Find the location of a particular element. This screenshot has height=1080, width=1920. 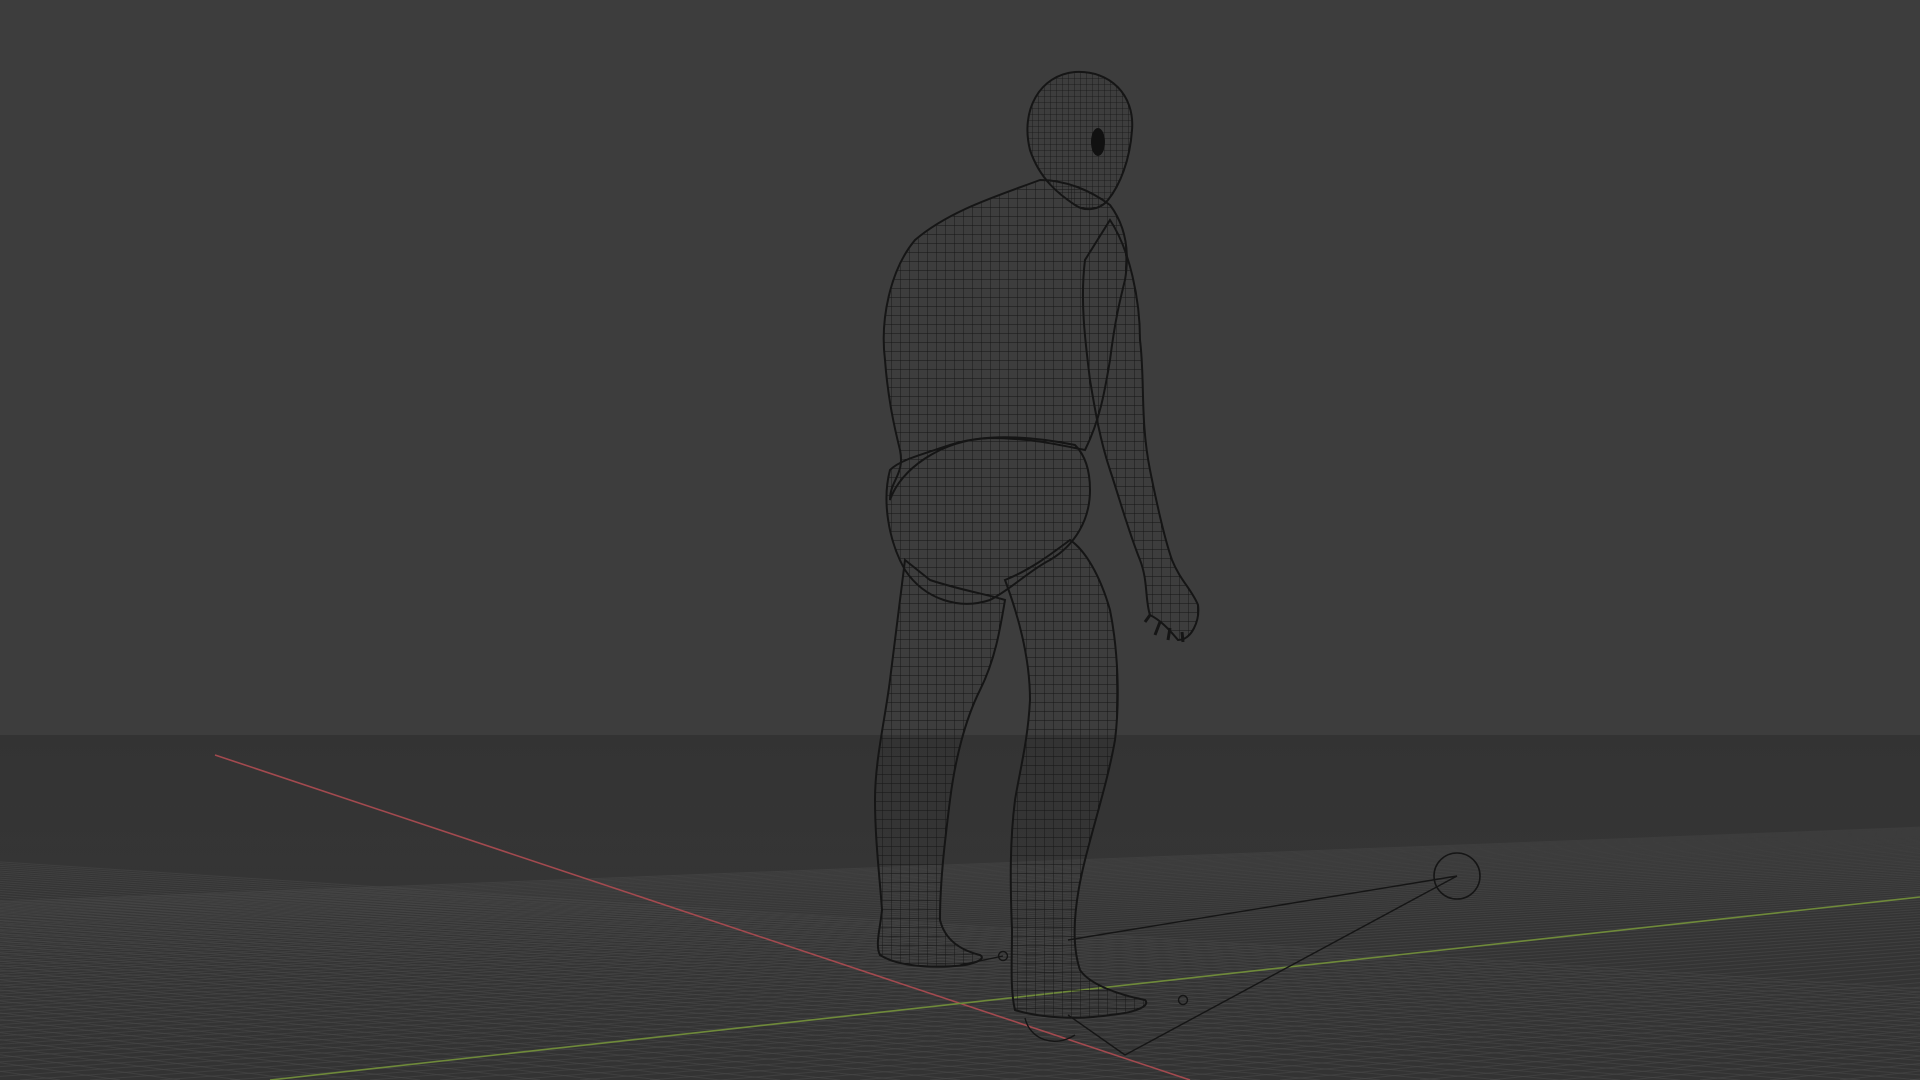

grid-fade is located at coordinates (960, 805).